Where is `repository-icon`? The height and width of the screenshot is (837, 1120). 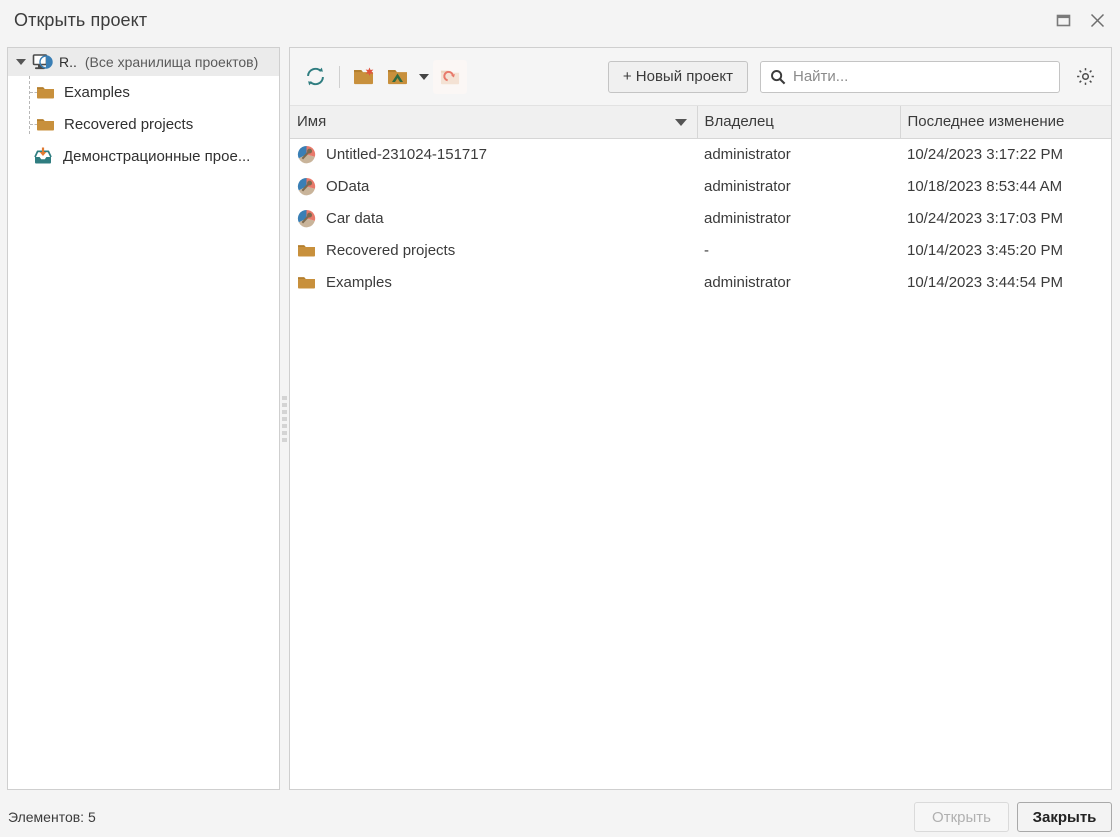 repository-icon is located at coordinates (42, 62).